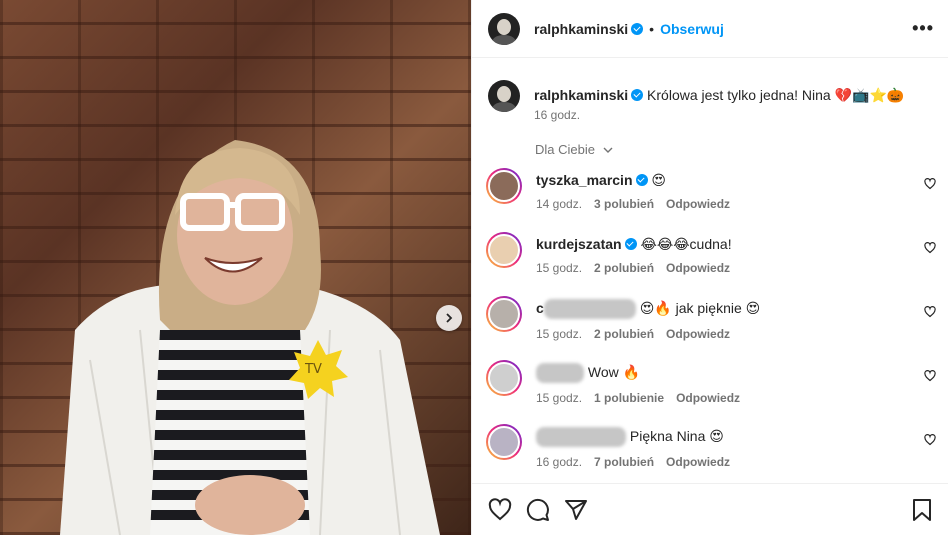 This screenshot has height=535, width=948. Describe the element at coordinates (581, 29) in the screenshot. I see `author-username: ralphkaminski` at that location.